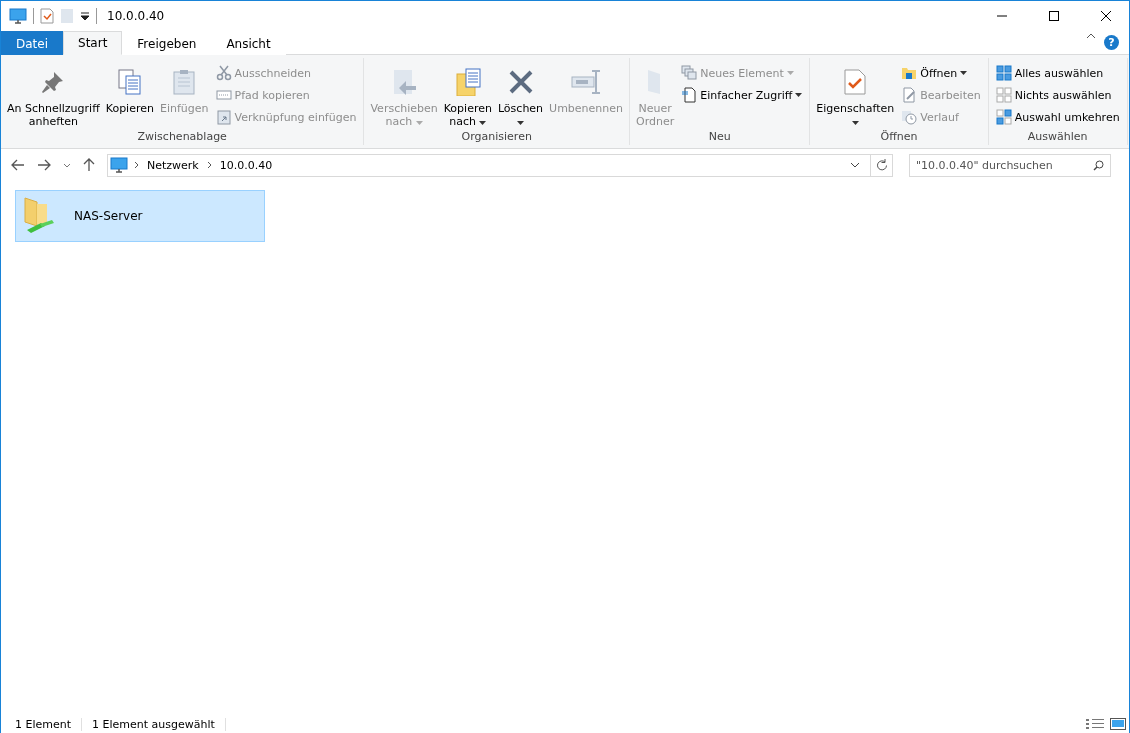  What do you see at coordinates (500, 165) in the screenshot?
I see `address-bar: Netzwerk 10.0.0.40` at bounding box center [500, 165].